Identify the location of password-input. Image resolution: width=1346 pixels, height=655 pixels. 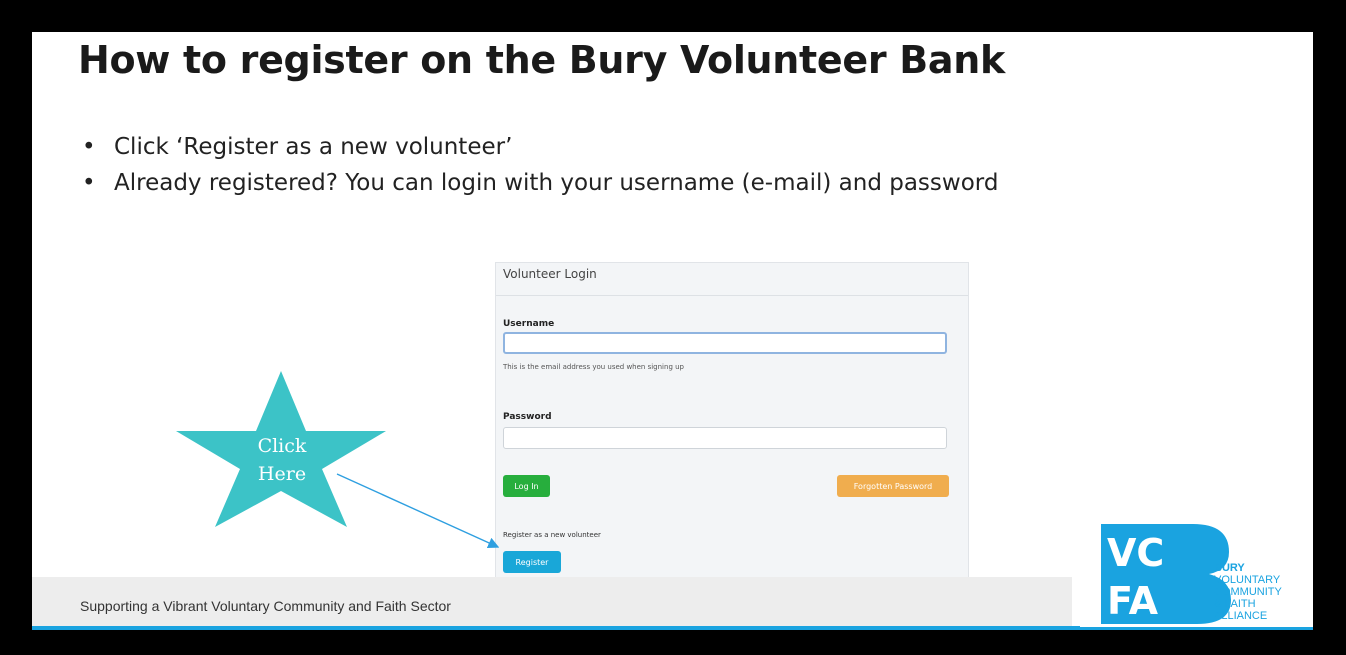
(725, 438).